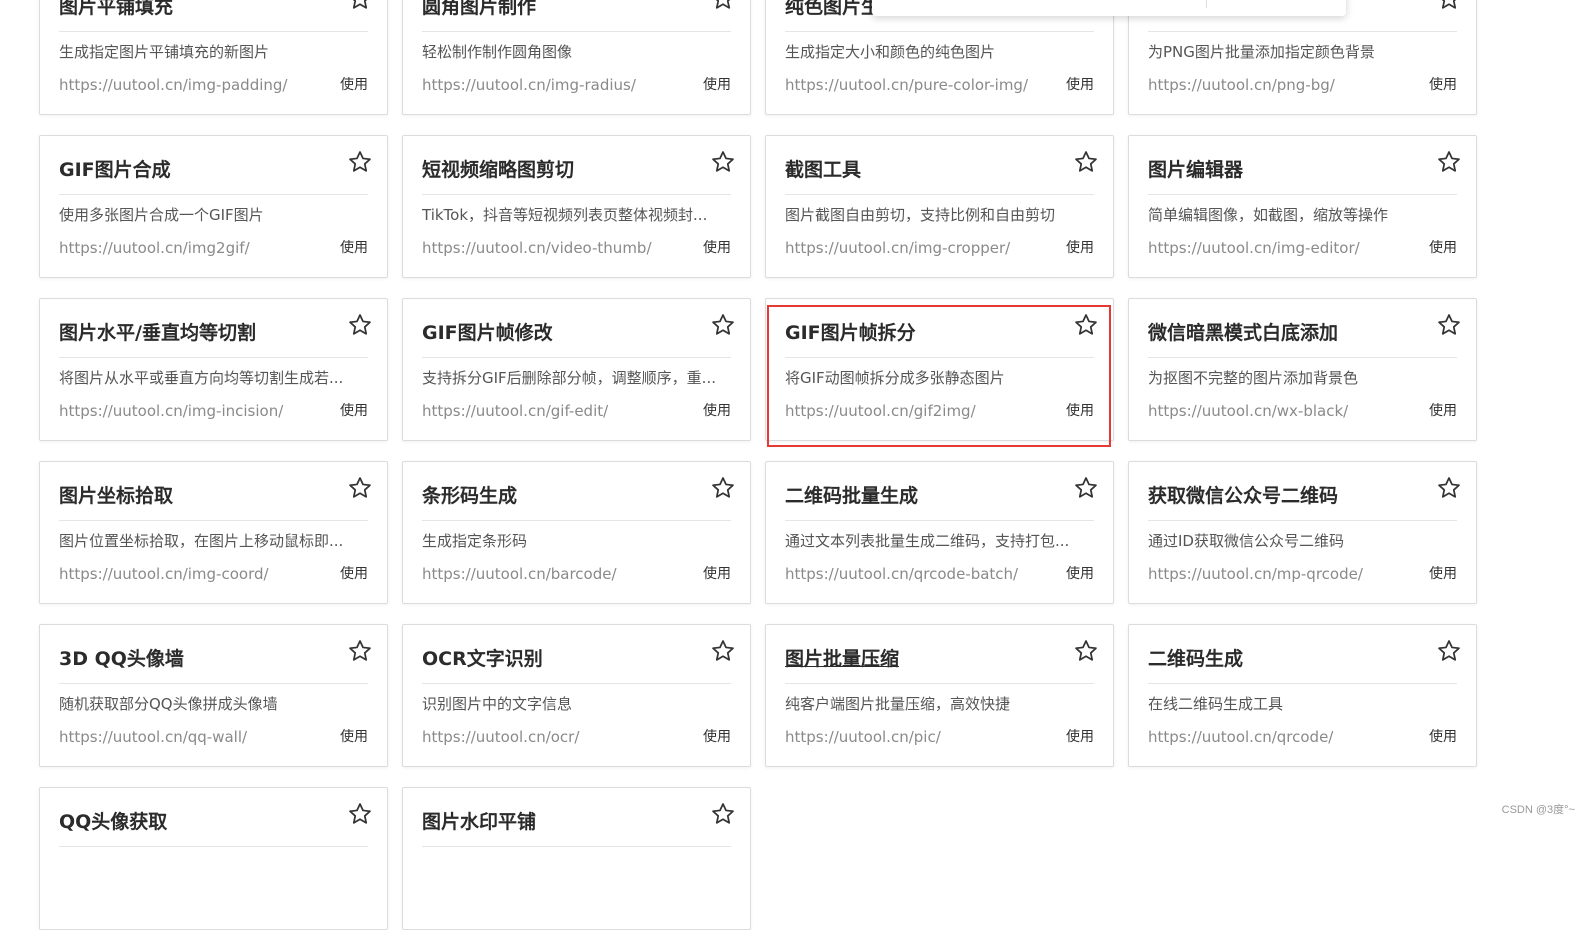  Describe the element at coordinates (1282, 494) in the screenshot. I see `tool-card-title: 获取微信公众号二维码` at that location.